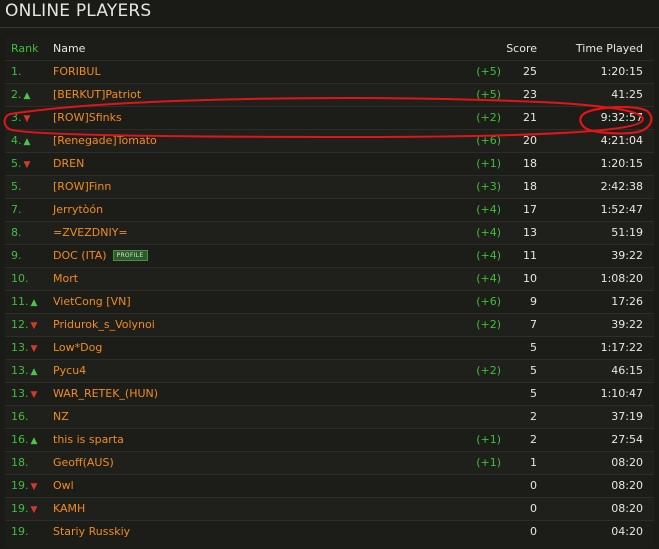 This screenshot has width=659, height=549. I want to click on table-row: 19. ▼ Owl 0 08:20, so click(329, 486).